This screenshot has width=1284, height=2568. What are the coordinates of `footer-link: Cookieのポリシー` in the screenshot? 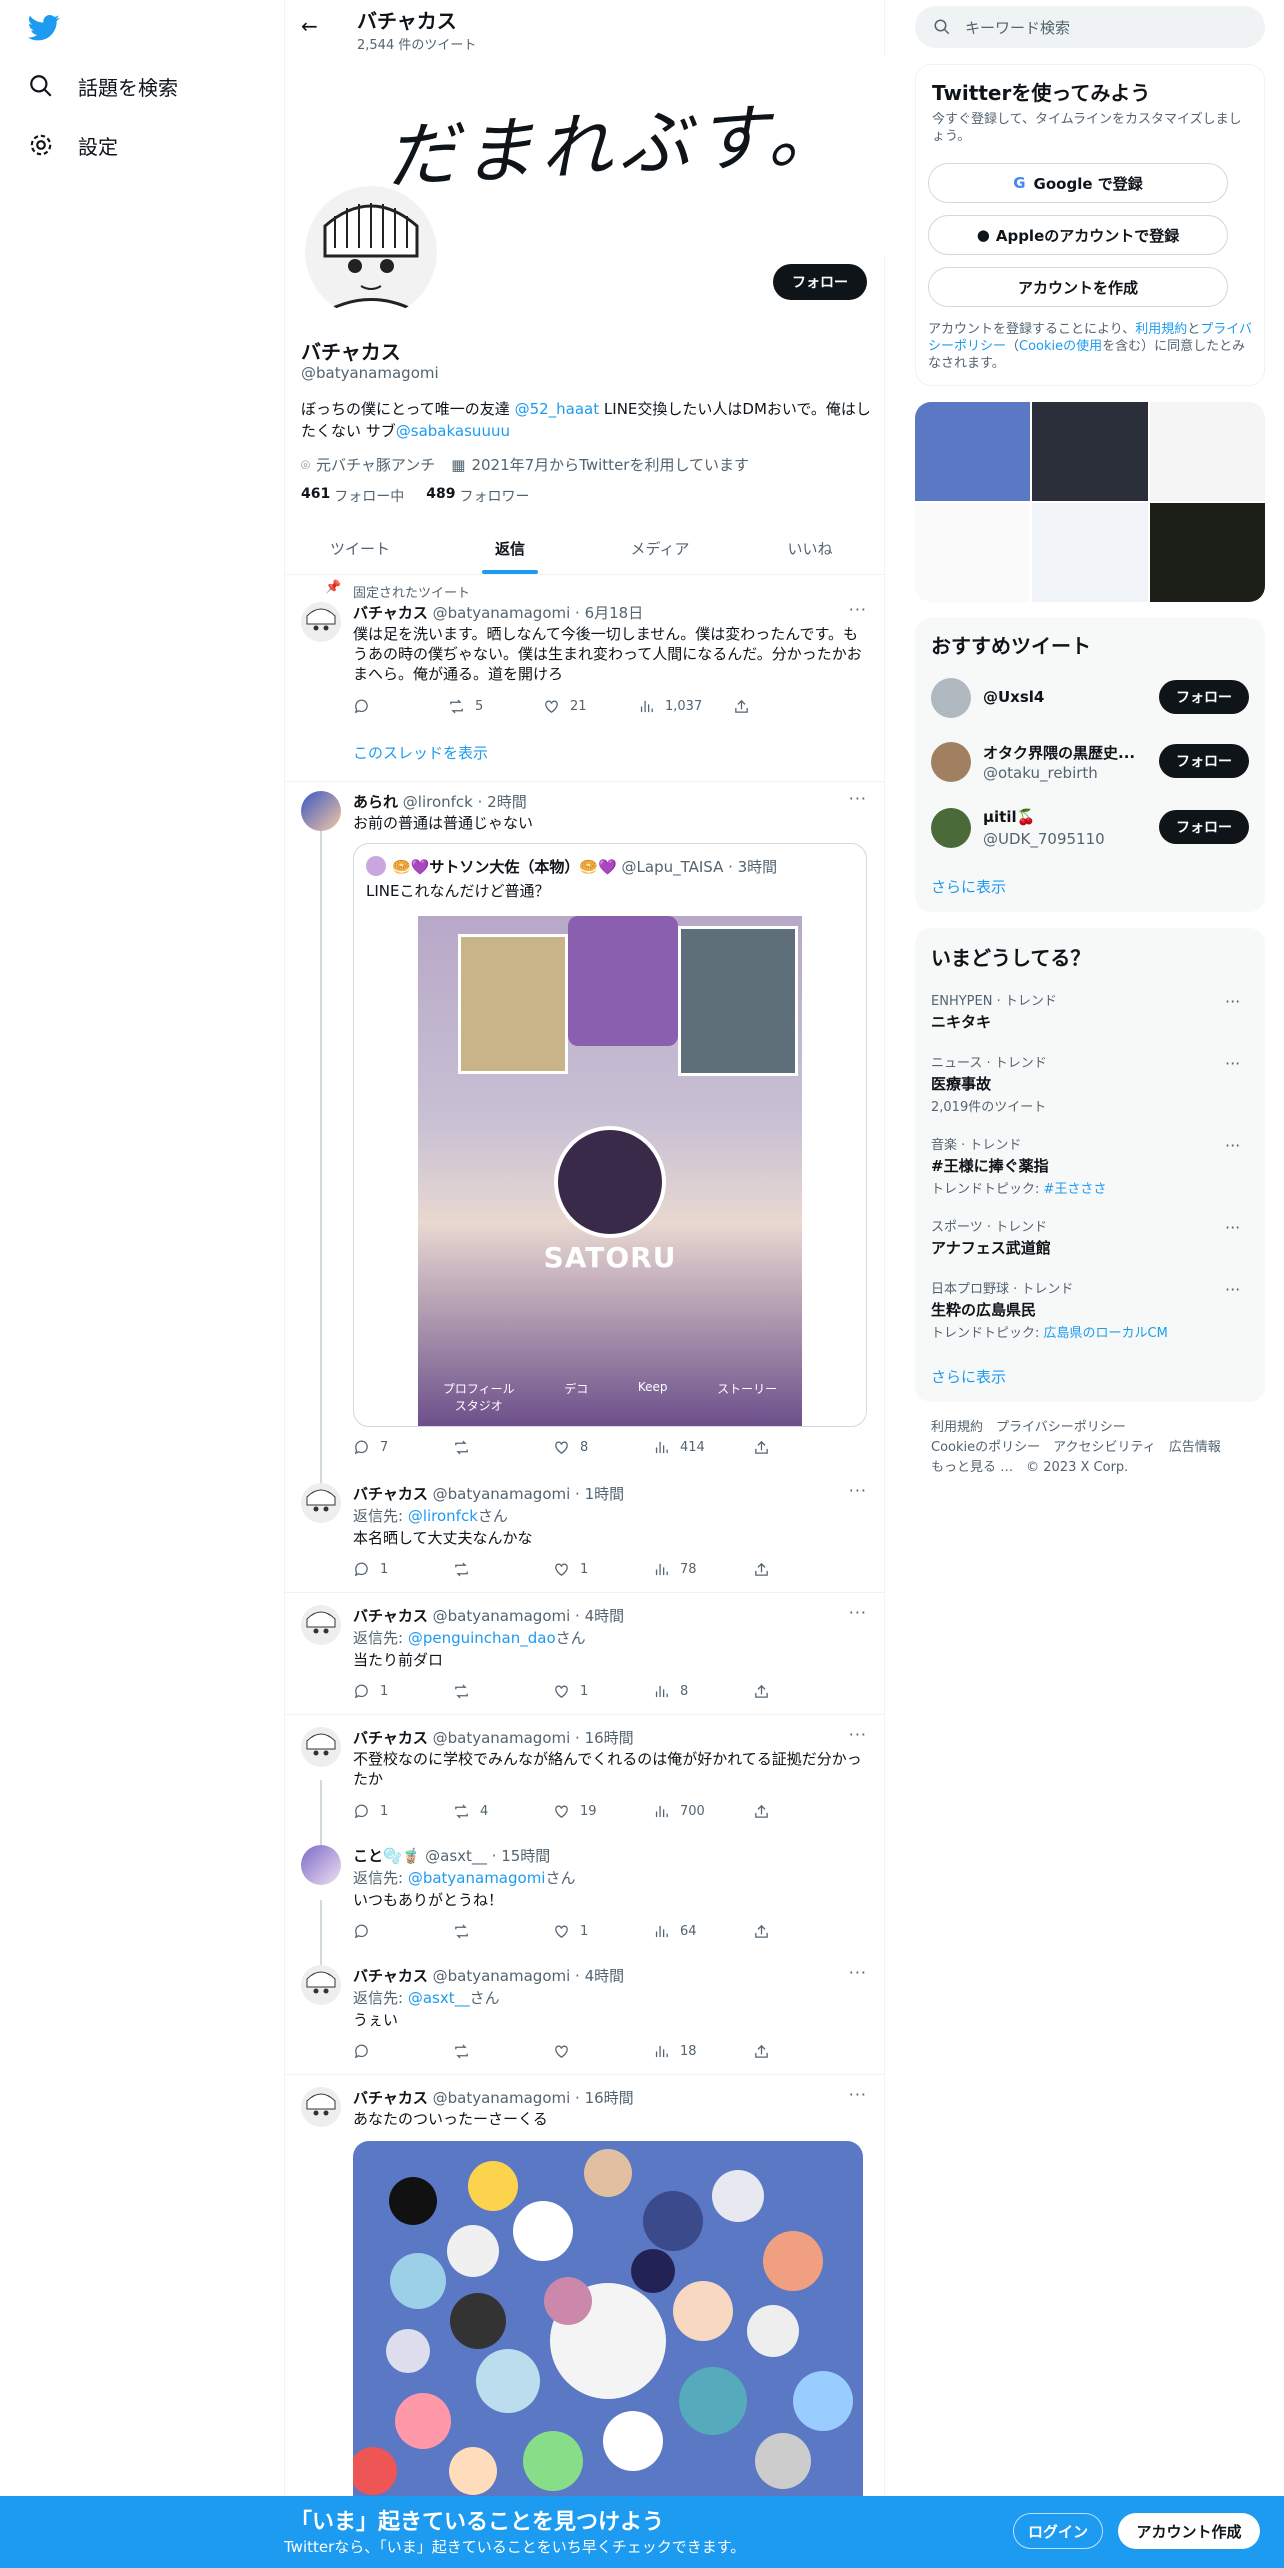 It's located at (985, 1447).